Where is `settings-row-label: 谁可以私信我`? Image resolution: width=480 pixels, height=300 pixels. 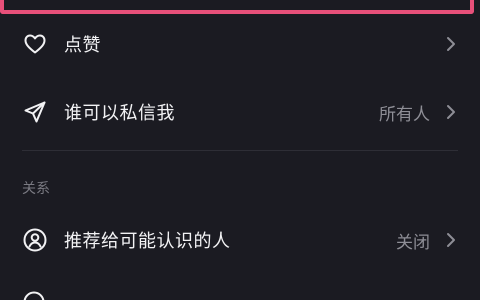 settings-row-label: 谁可以私信我 is located at coordinates (119, 113).